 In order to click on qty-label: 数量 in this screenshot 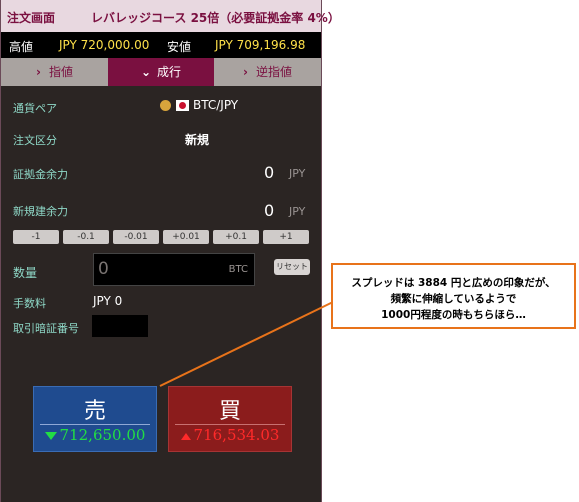, I will do `click(25, 273)`.